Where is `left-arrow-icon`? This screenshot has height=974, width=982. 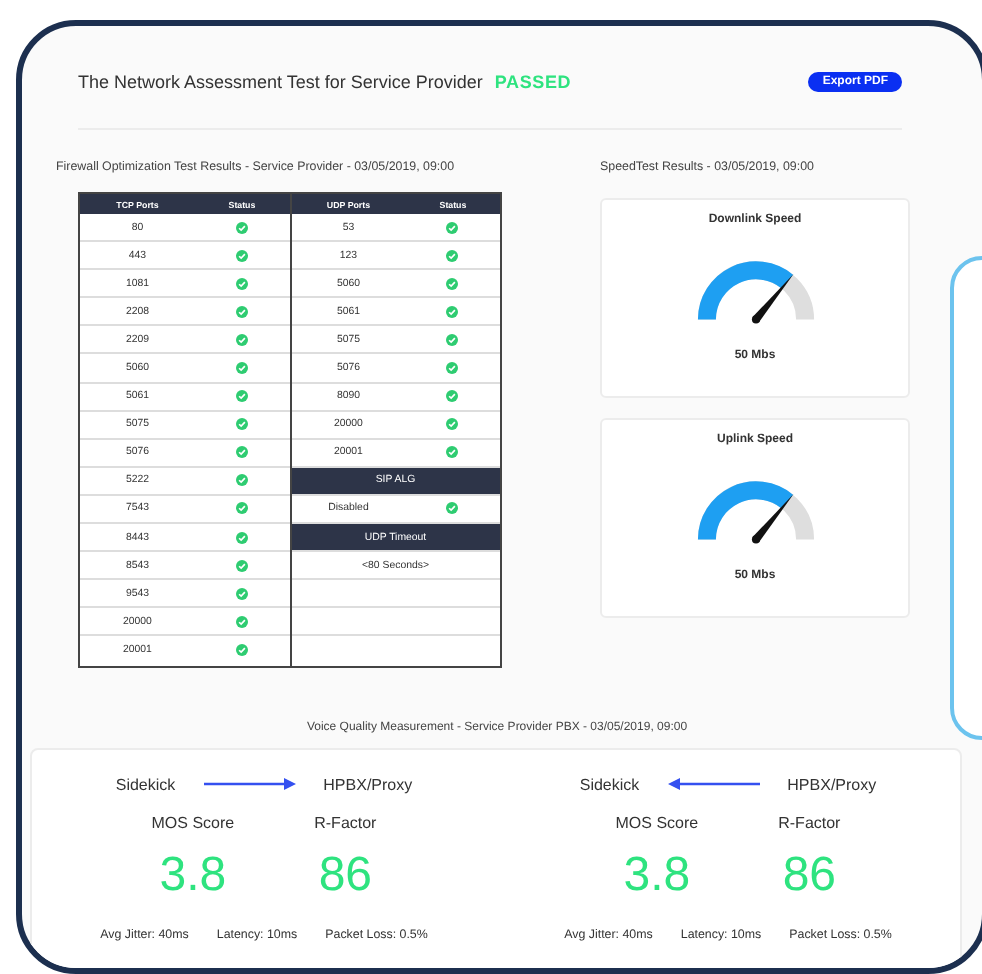 left-arrow-icon is located at coordinates (713, 784).